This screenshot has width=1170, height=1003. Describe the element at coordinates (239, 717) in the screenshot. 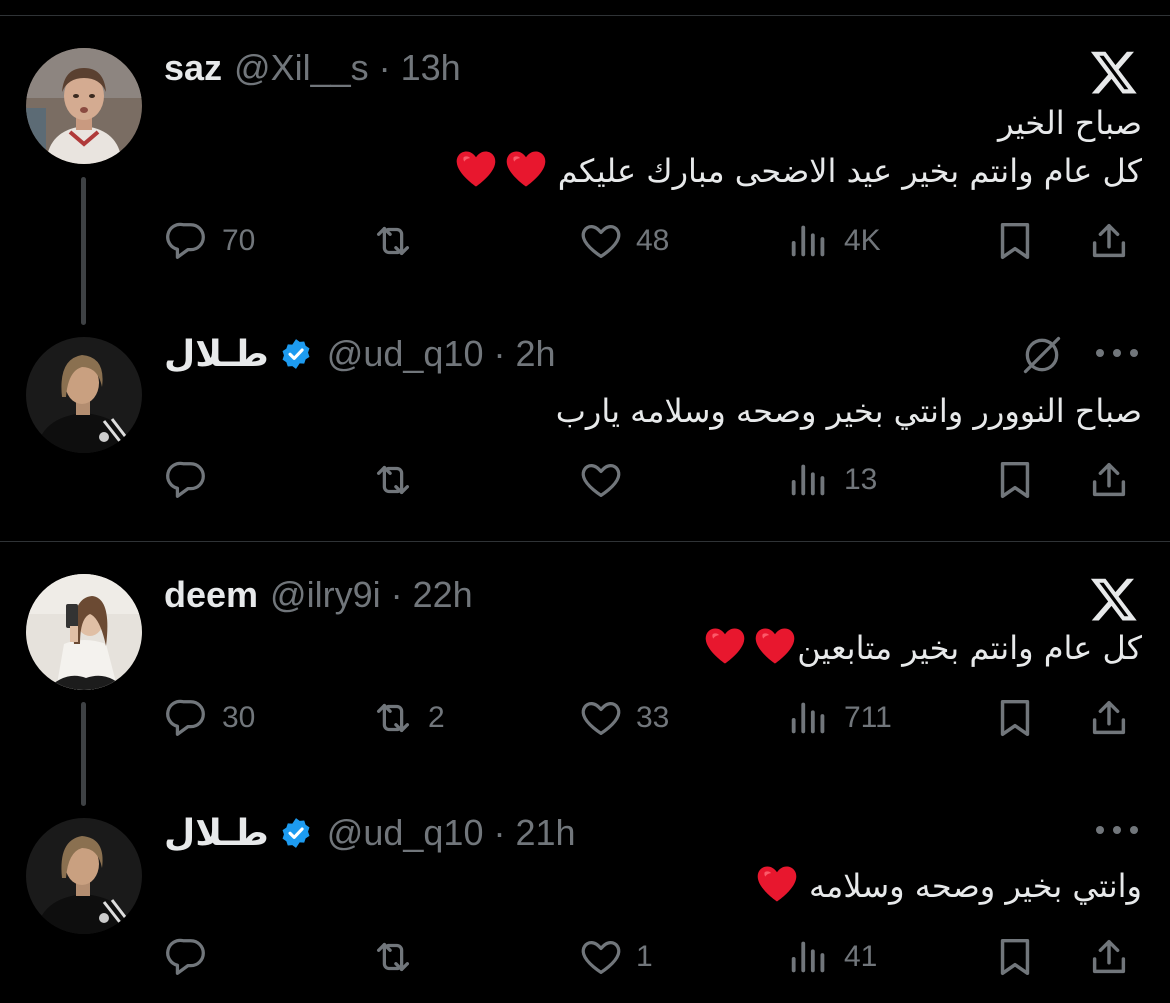

I see `reply-count: 30` at that location.